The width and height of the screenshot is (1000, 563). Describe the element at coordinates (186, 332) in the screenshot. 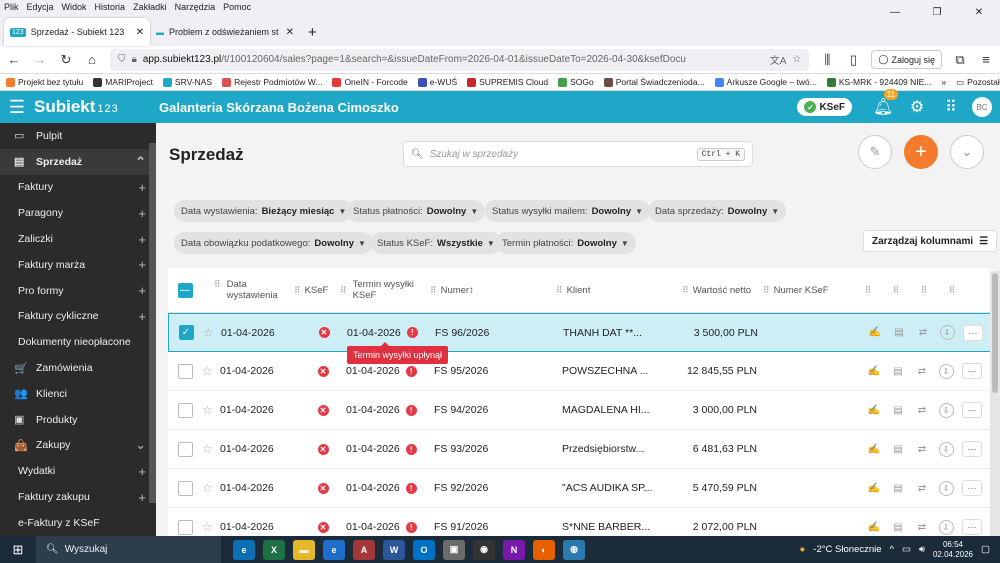

I see `row-checkbox: ✓` at that location.